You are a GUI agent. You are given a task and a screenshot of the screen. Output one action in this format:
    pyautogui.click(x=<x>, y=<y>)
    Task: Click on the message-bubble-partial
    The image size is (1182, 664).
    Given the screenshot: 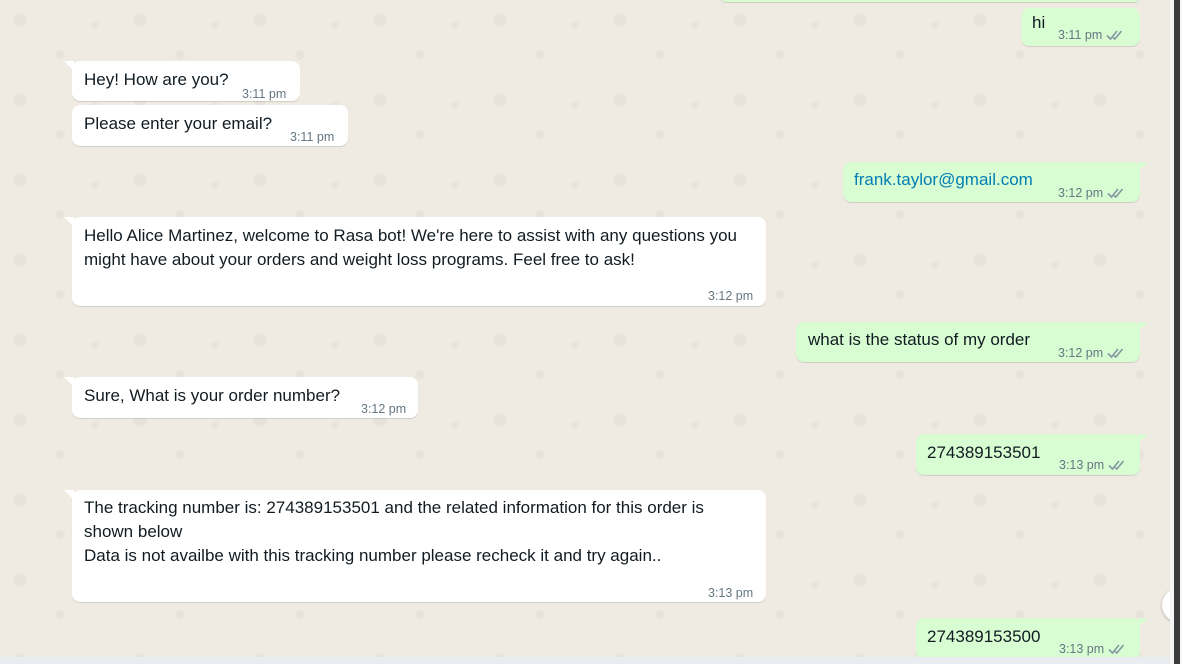 What is the action you would take?
    pyautogui.click(x=930, y=1)
    